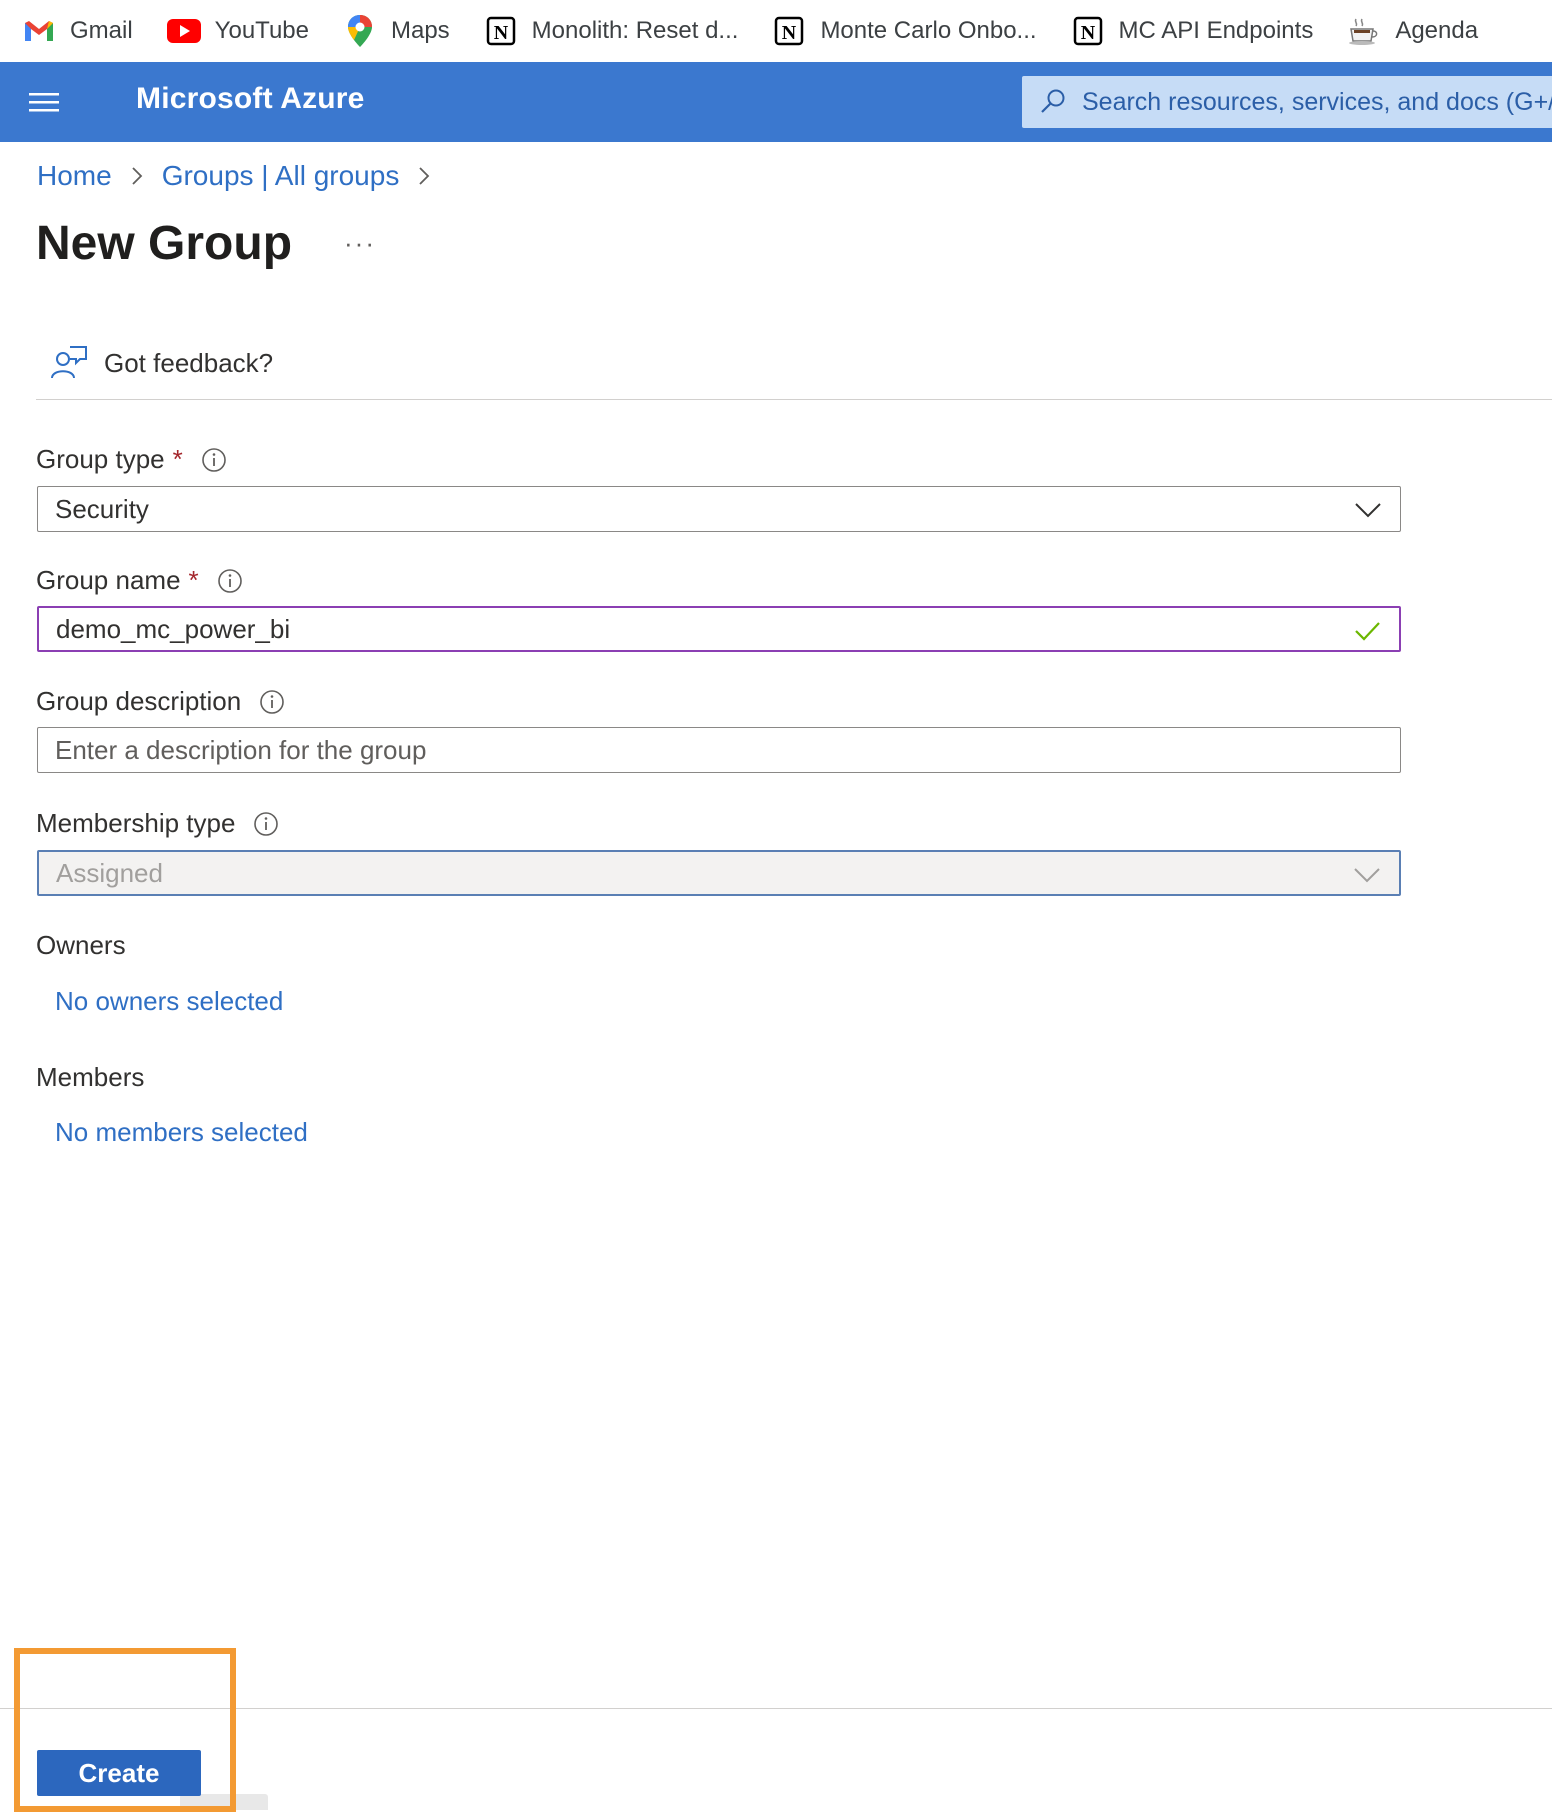 The width and height of the screenshot is (1552, 1812). What do you see at coordinates (189, 362) in the screenshot?
I see `feedback-label: Got feedback?` at bounding box center [189, 362].